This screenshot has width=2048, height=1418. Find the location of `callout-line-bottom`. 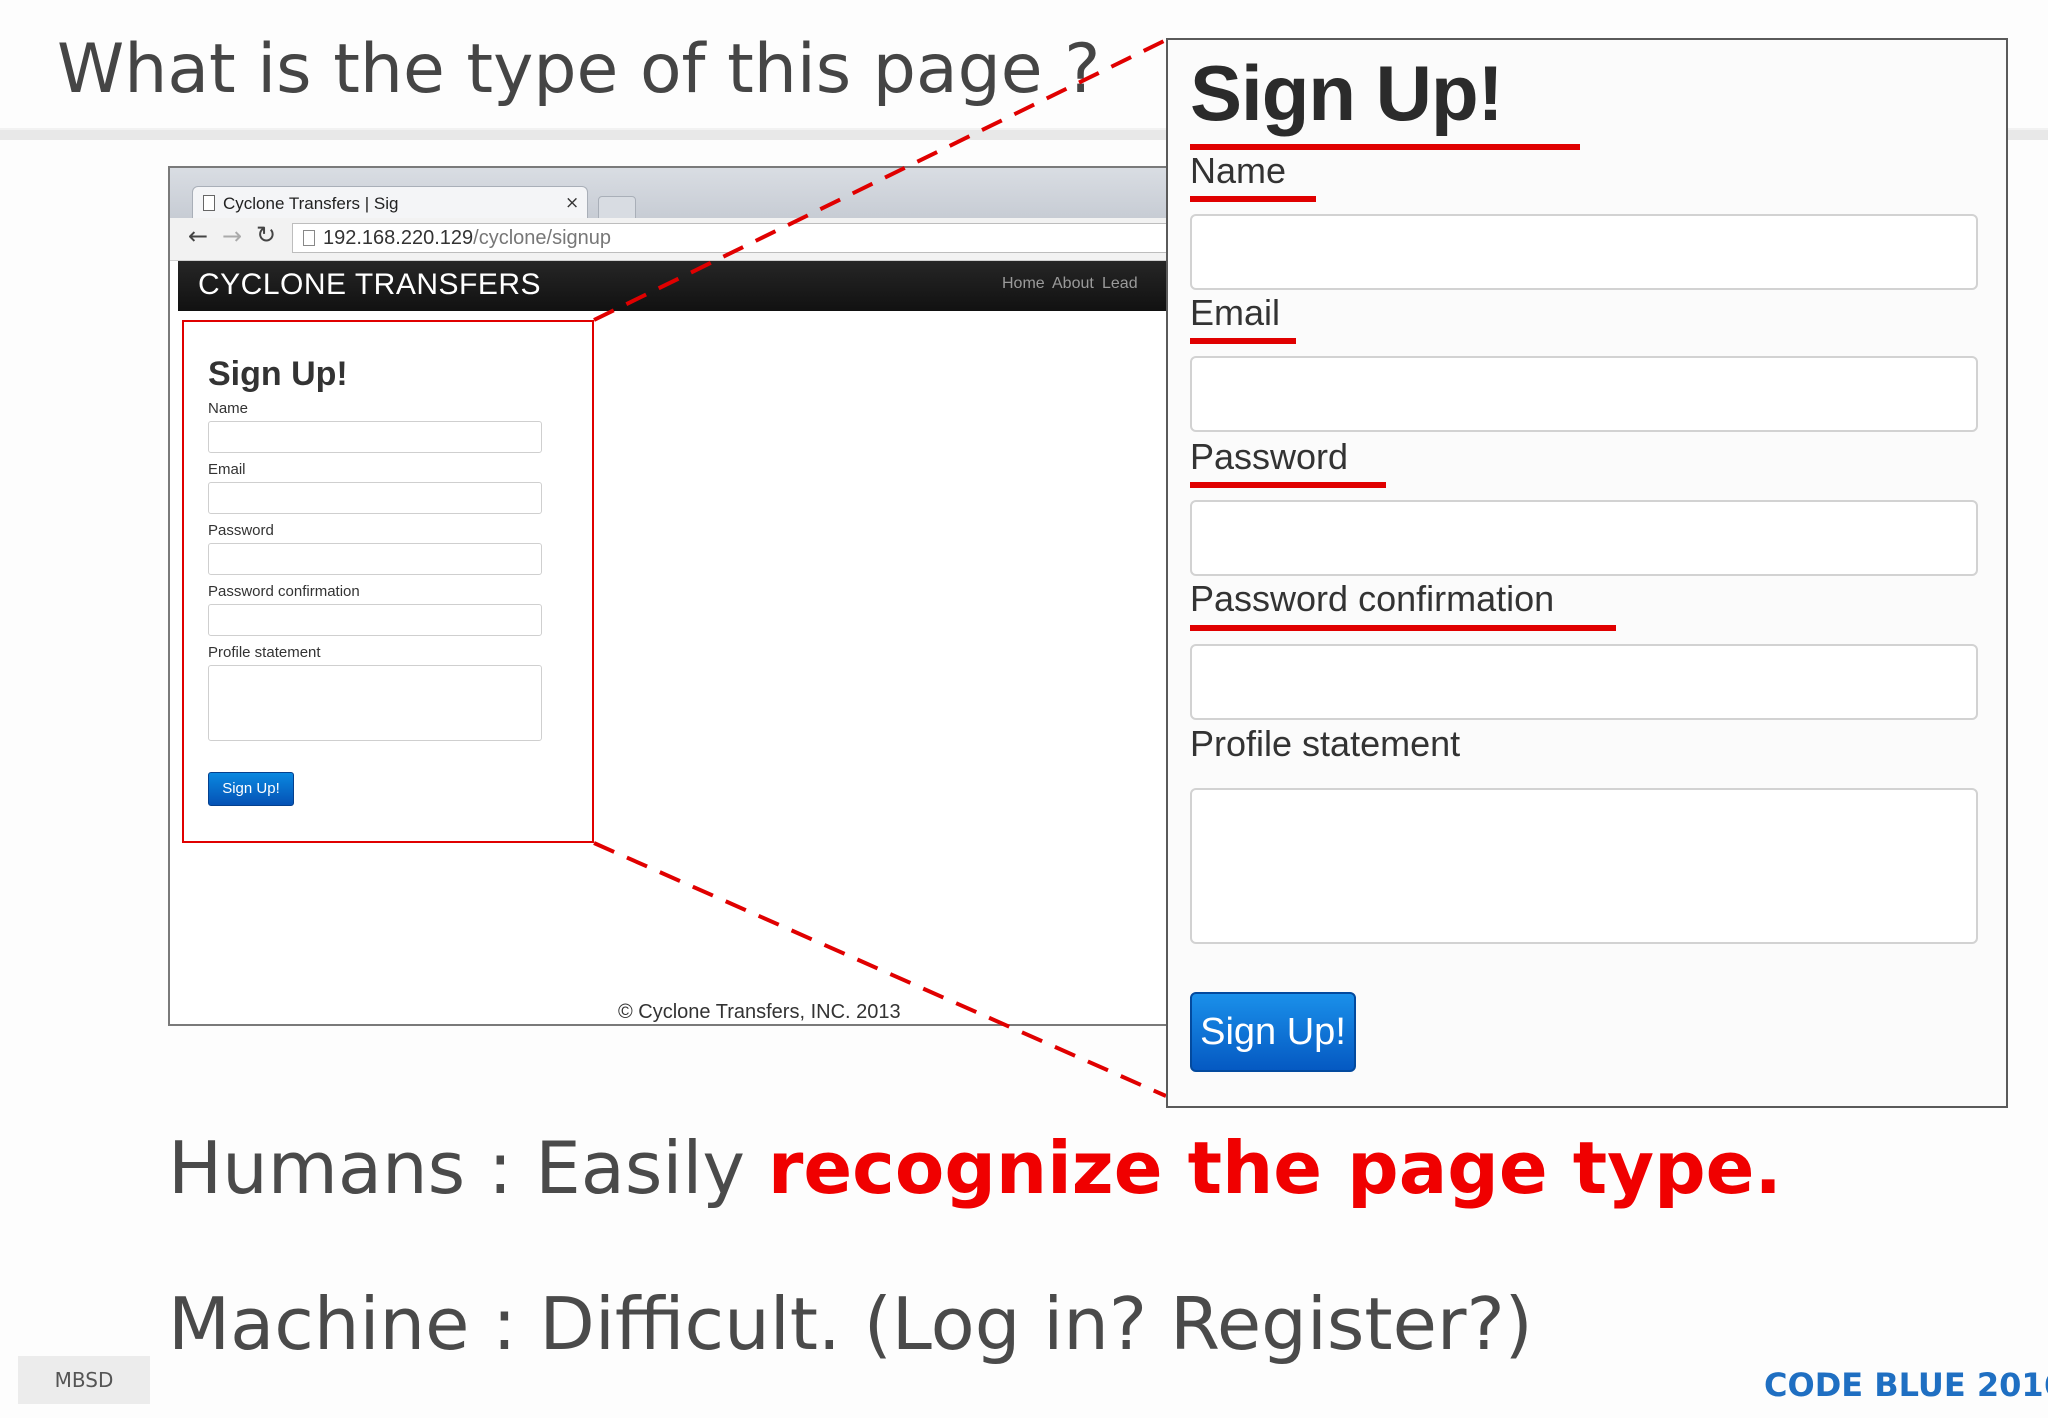

callout-line-bottom is located at coordinates (880, 969).